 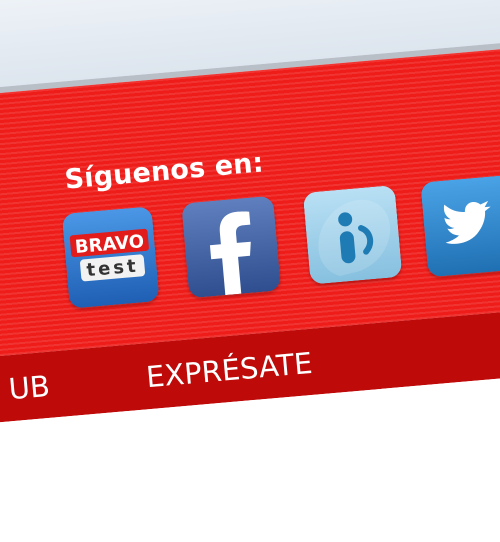 I want to click on facebook-icon, so click(x=231, y=247).